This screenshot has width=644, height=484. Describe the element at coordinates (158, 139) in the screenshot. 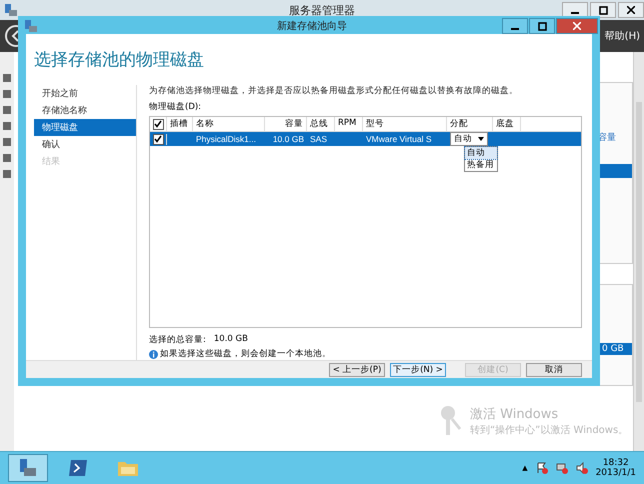

I see `row-checkbox` at that location.